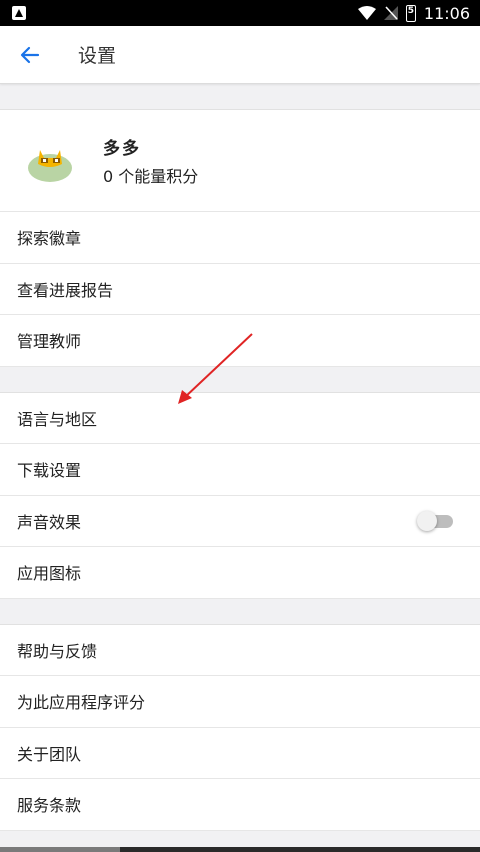  I want to click on download-settings-item: 下载设置, so click(240, 470).